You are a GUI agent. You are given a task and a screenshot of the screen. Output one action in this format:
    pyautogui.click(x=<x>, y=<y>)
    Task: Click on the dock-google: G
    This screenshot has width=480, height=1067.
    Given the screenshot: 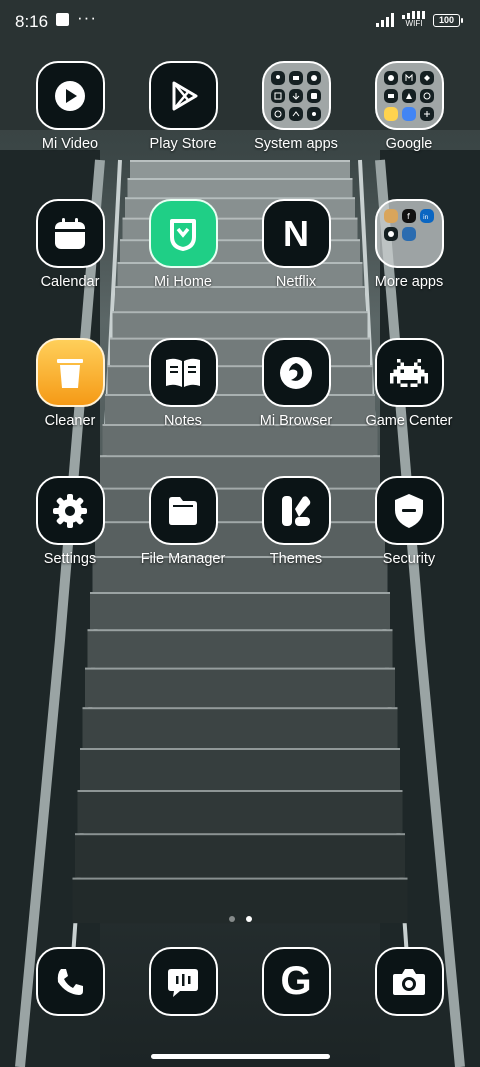 What is the action you would take?
    pyautogui.click(x=296, y=981)
    